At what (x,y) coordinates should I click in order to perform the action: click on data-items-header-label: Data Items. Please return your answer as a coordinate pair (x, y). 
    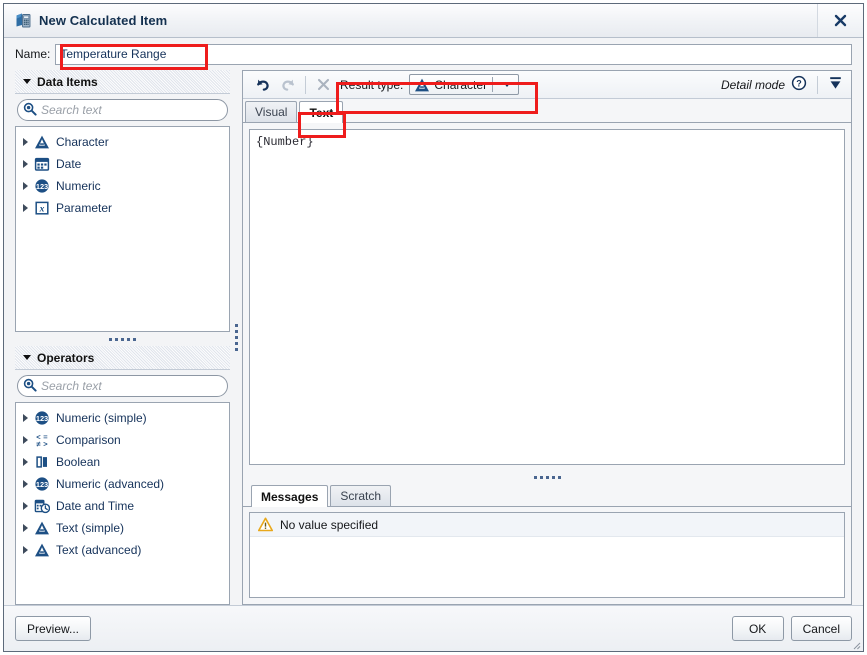
    Looking at the image, I should click on (67, 81).